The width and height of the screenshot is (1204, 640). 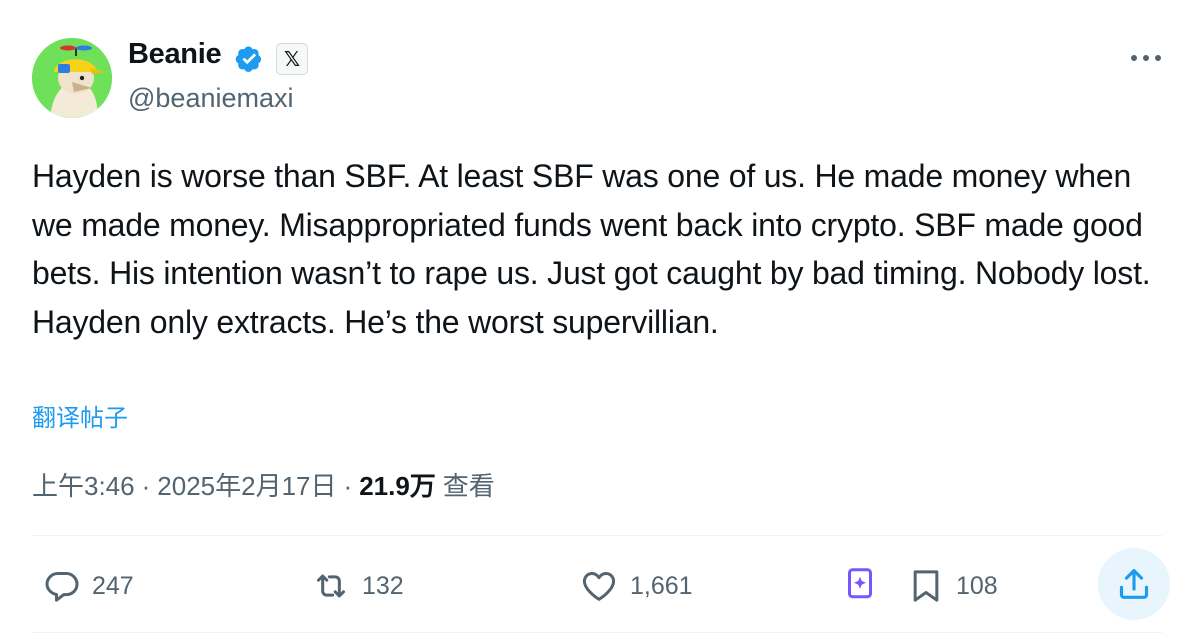 What do you see at coordinates (246, 484) in the screenshot?
I see `tweet-date: 2025年2月17日` at bounding box center [246, 484].